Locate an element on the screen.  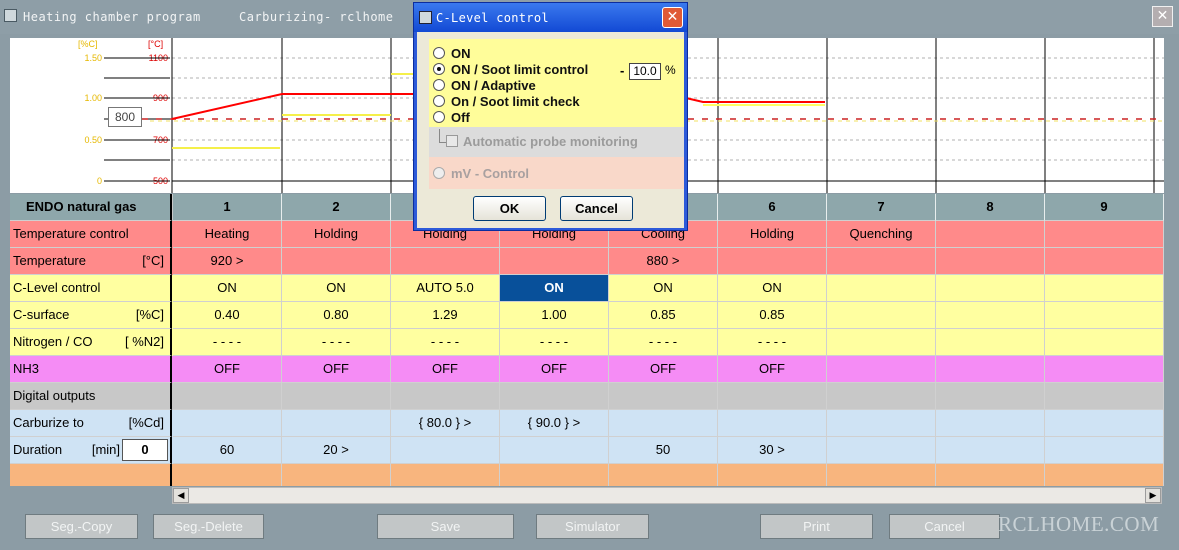
table-cell: Holding is located at coordinates (336, 234).